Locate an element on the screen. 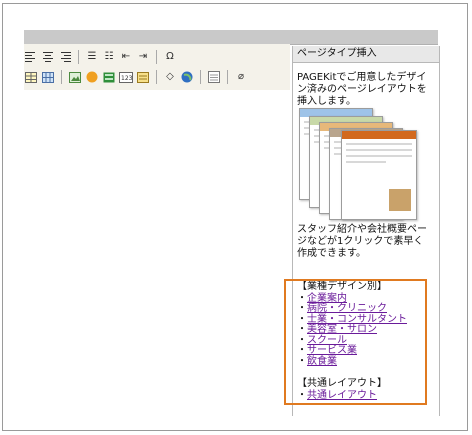 This screenshot has height=435, width=472. unordered-list-icon: ☷ is located at coordinates (109, 57).